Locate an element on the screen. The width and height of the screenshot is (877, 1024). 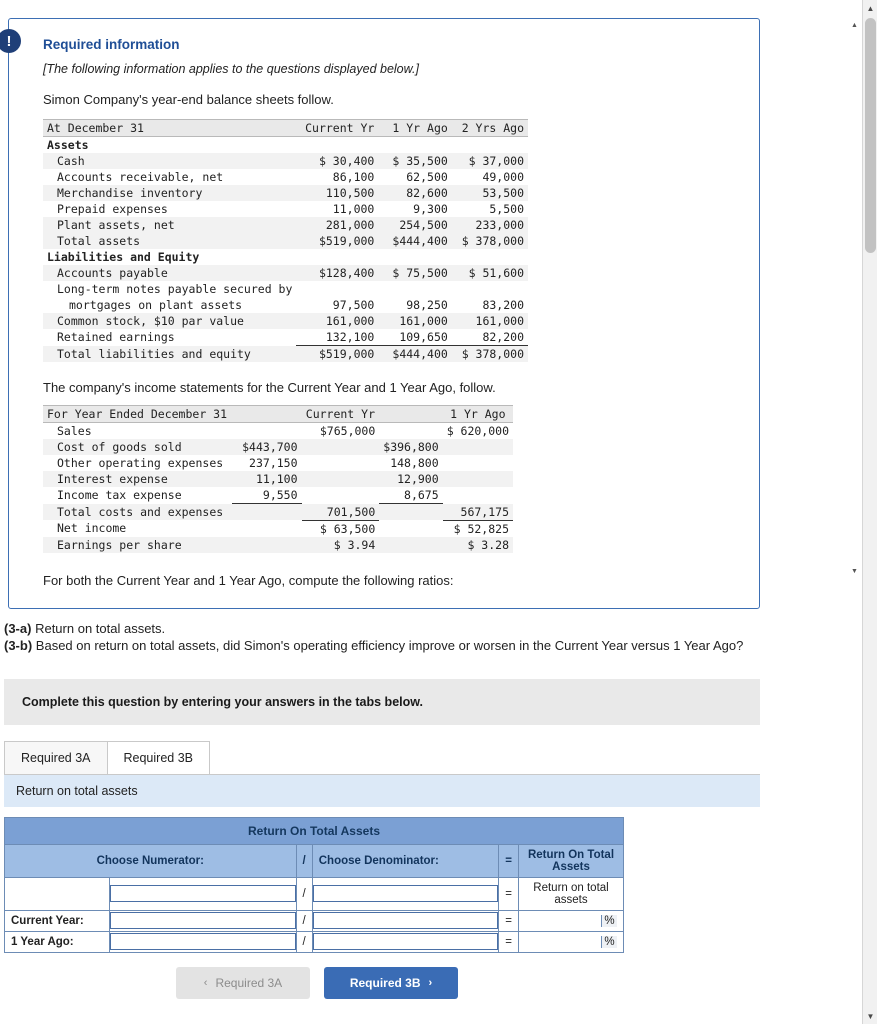
table-row: Retained earnings 132,100 109,650 82,200 is located at coordinates (285, 337).